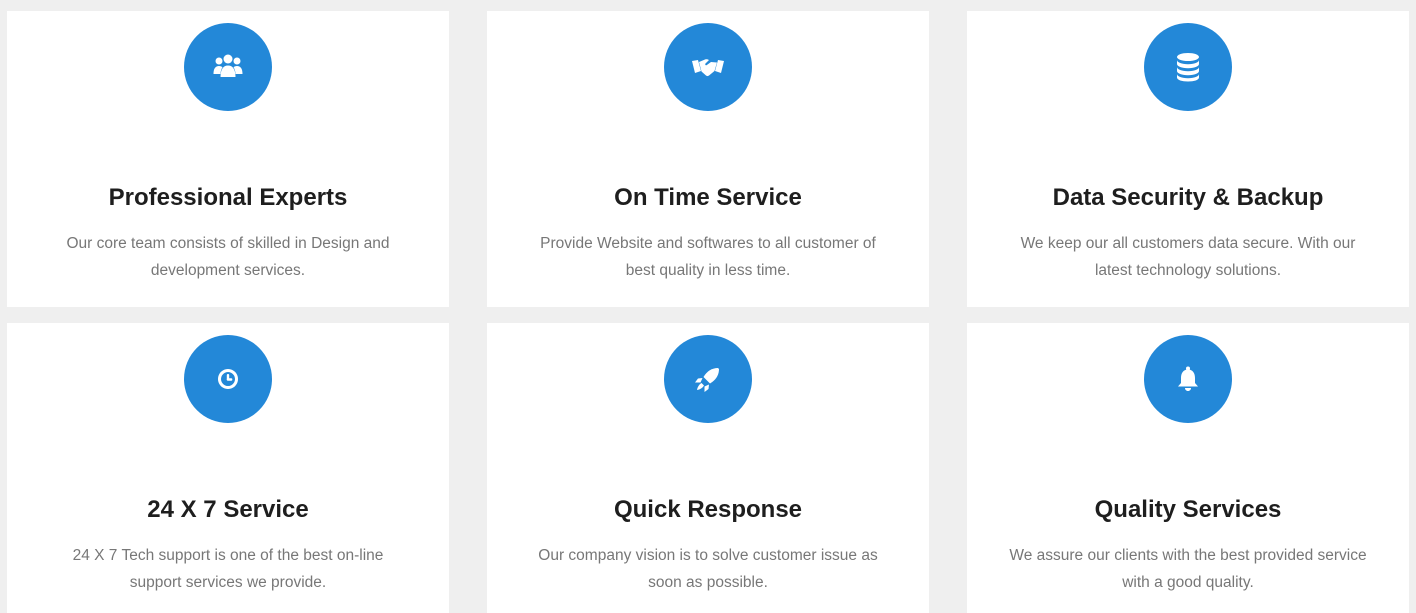 Image resolution: width=1416 pixels, height=613 pixels. Describe the element at coordinates (1188, 67) in the screenshot. I see `database-icon` at that location.